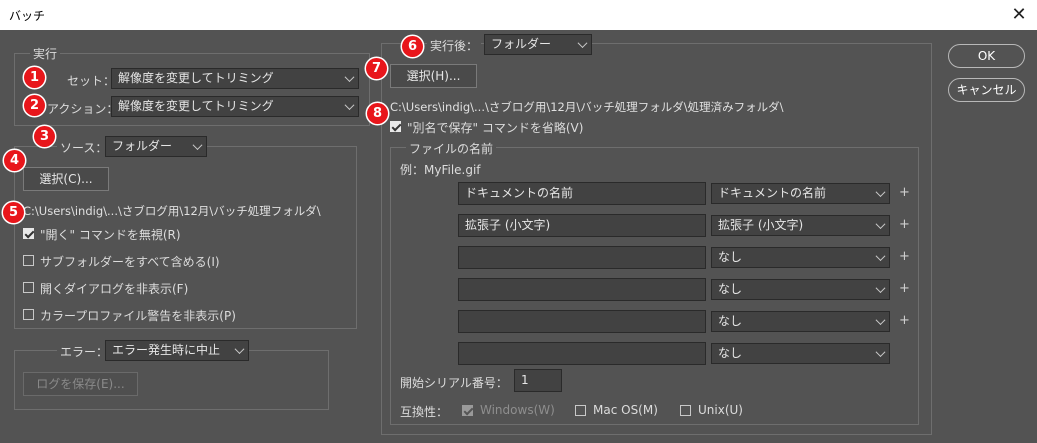 The image size is (1037, 443). Describe the element at coordinates (424, 412) in the screenshot. I see `compat-label: 互換性：` at that location.